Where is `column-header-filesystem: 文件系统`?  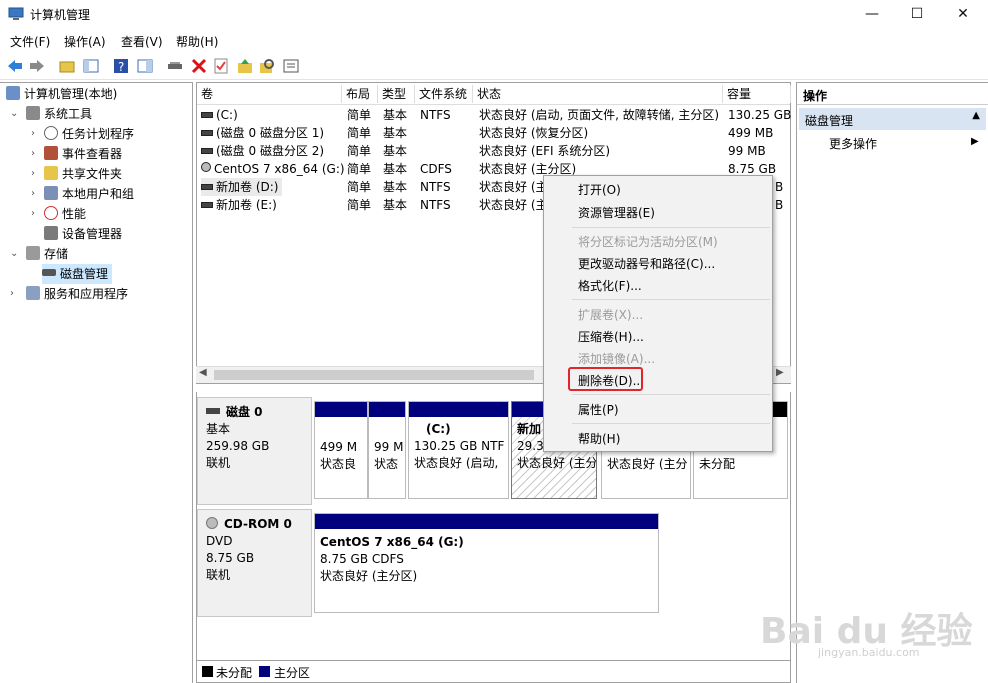 column-header-filesystem: 文件系统 is located at coordinates (444, 94).